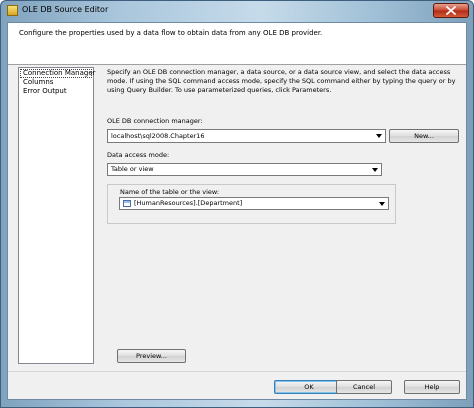 This screenshot has height=408, width=474. What do you see at coordinates (237, 11) in the screenshot?
I see `title-bar: OLE DB Source Editor` at bounding box center [237, 11].